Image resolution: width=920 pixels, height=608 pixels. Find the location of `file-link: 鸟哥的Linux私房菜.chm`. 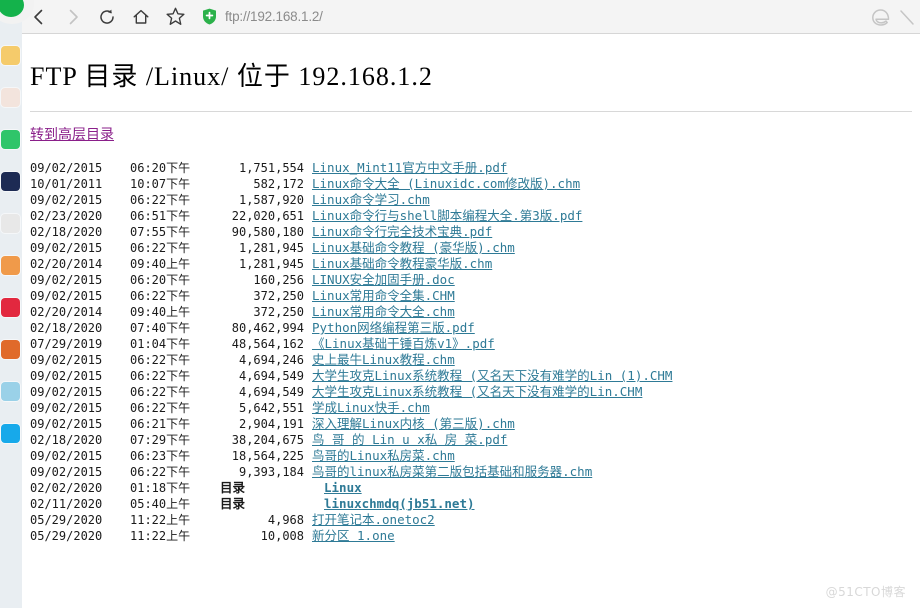

file-link: 鸟哥的Linux私房菜.chm is located at coordinates (383, 455).